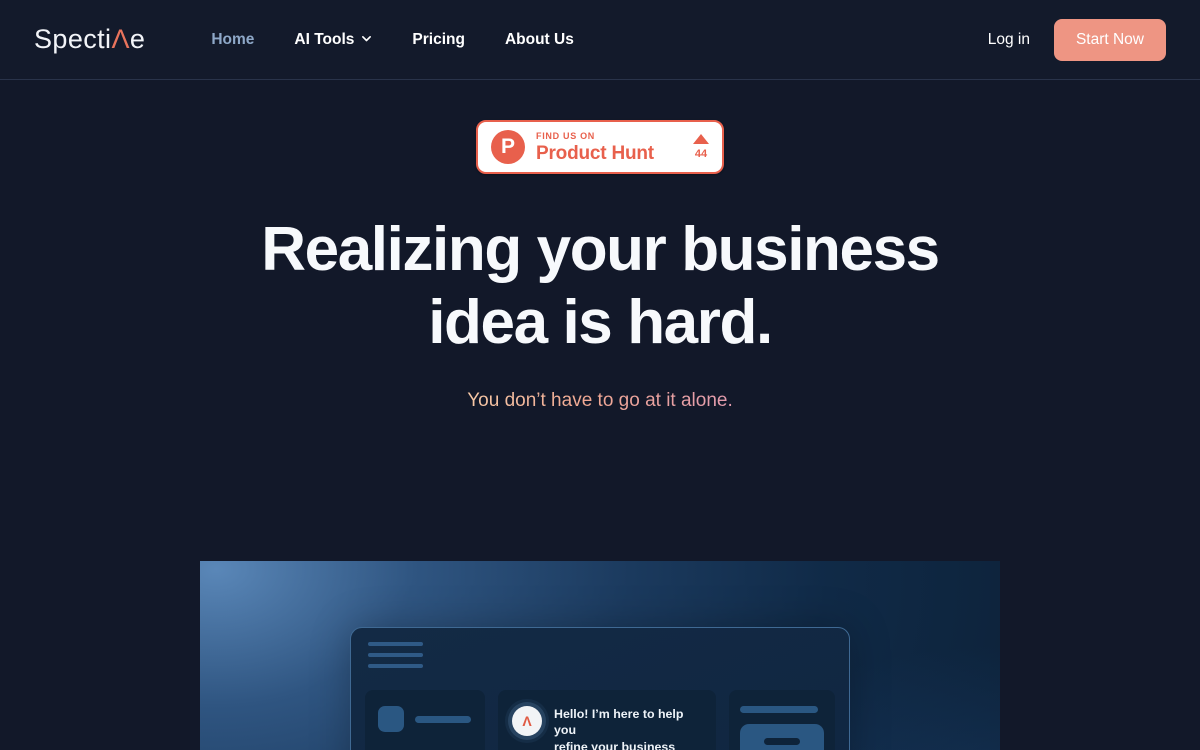  Describe the element at coordinates (137, 39) in the screenshot. I see `logo-suffix: e` at that location.